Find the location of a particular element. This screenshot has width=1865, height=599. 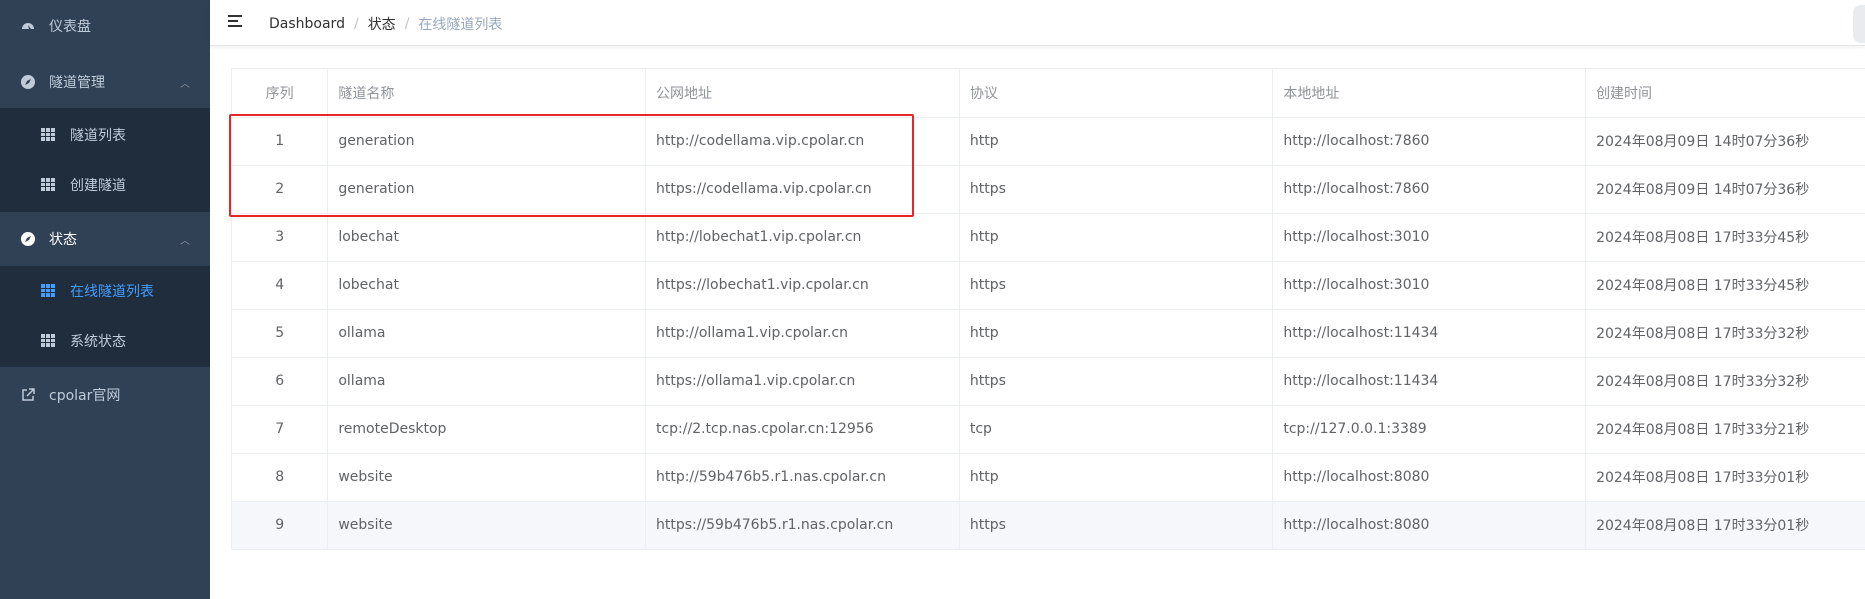

sidebar-item-label: cpolar官网 is located at coordinates (85, 396).